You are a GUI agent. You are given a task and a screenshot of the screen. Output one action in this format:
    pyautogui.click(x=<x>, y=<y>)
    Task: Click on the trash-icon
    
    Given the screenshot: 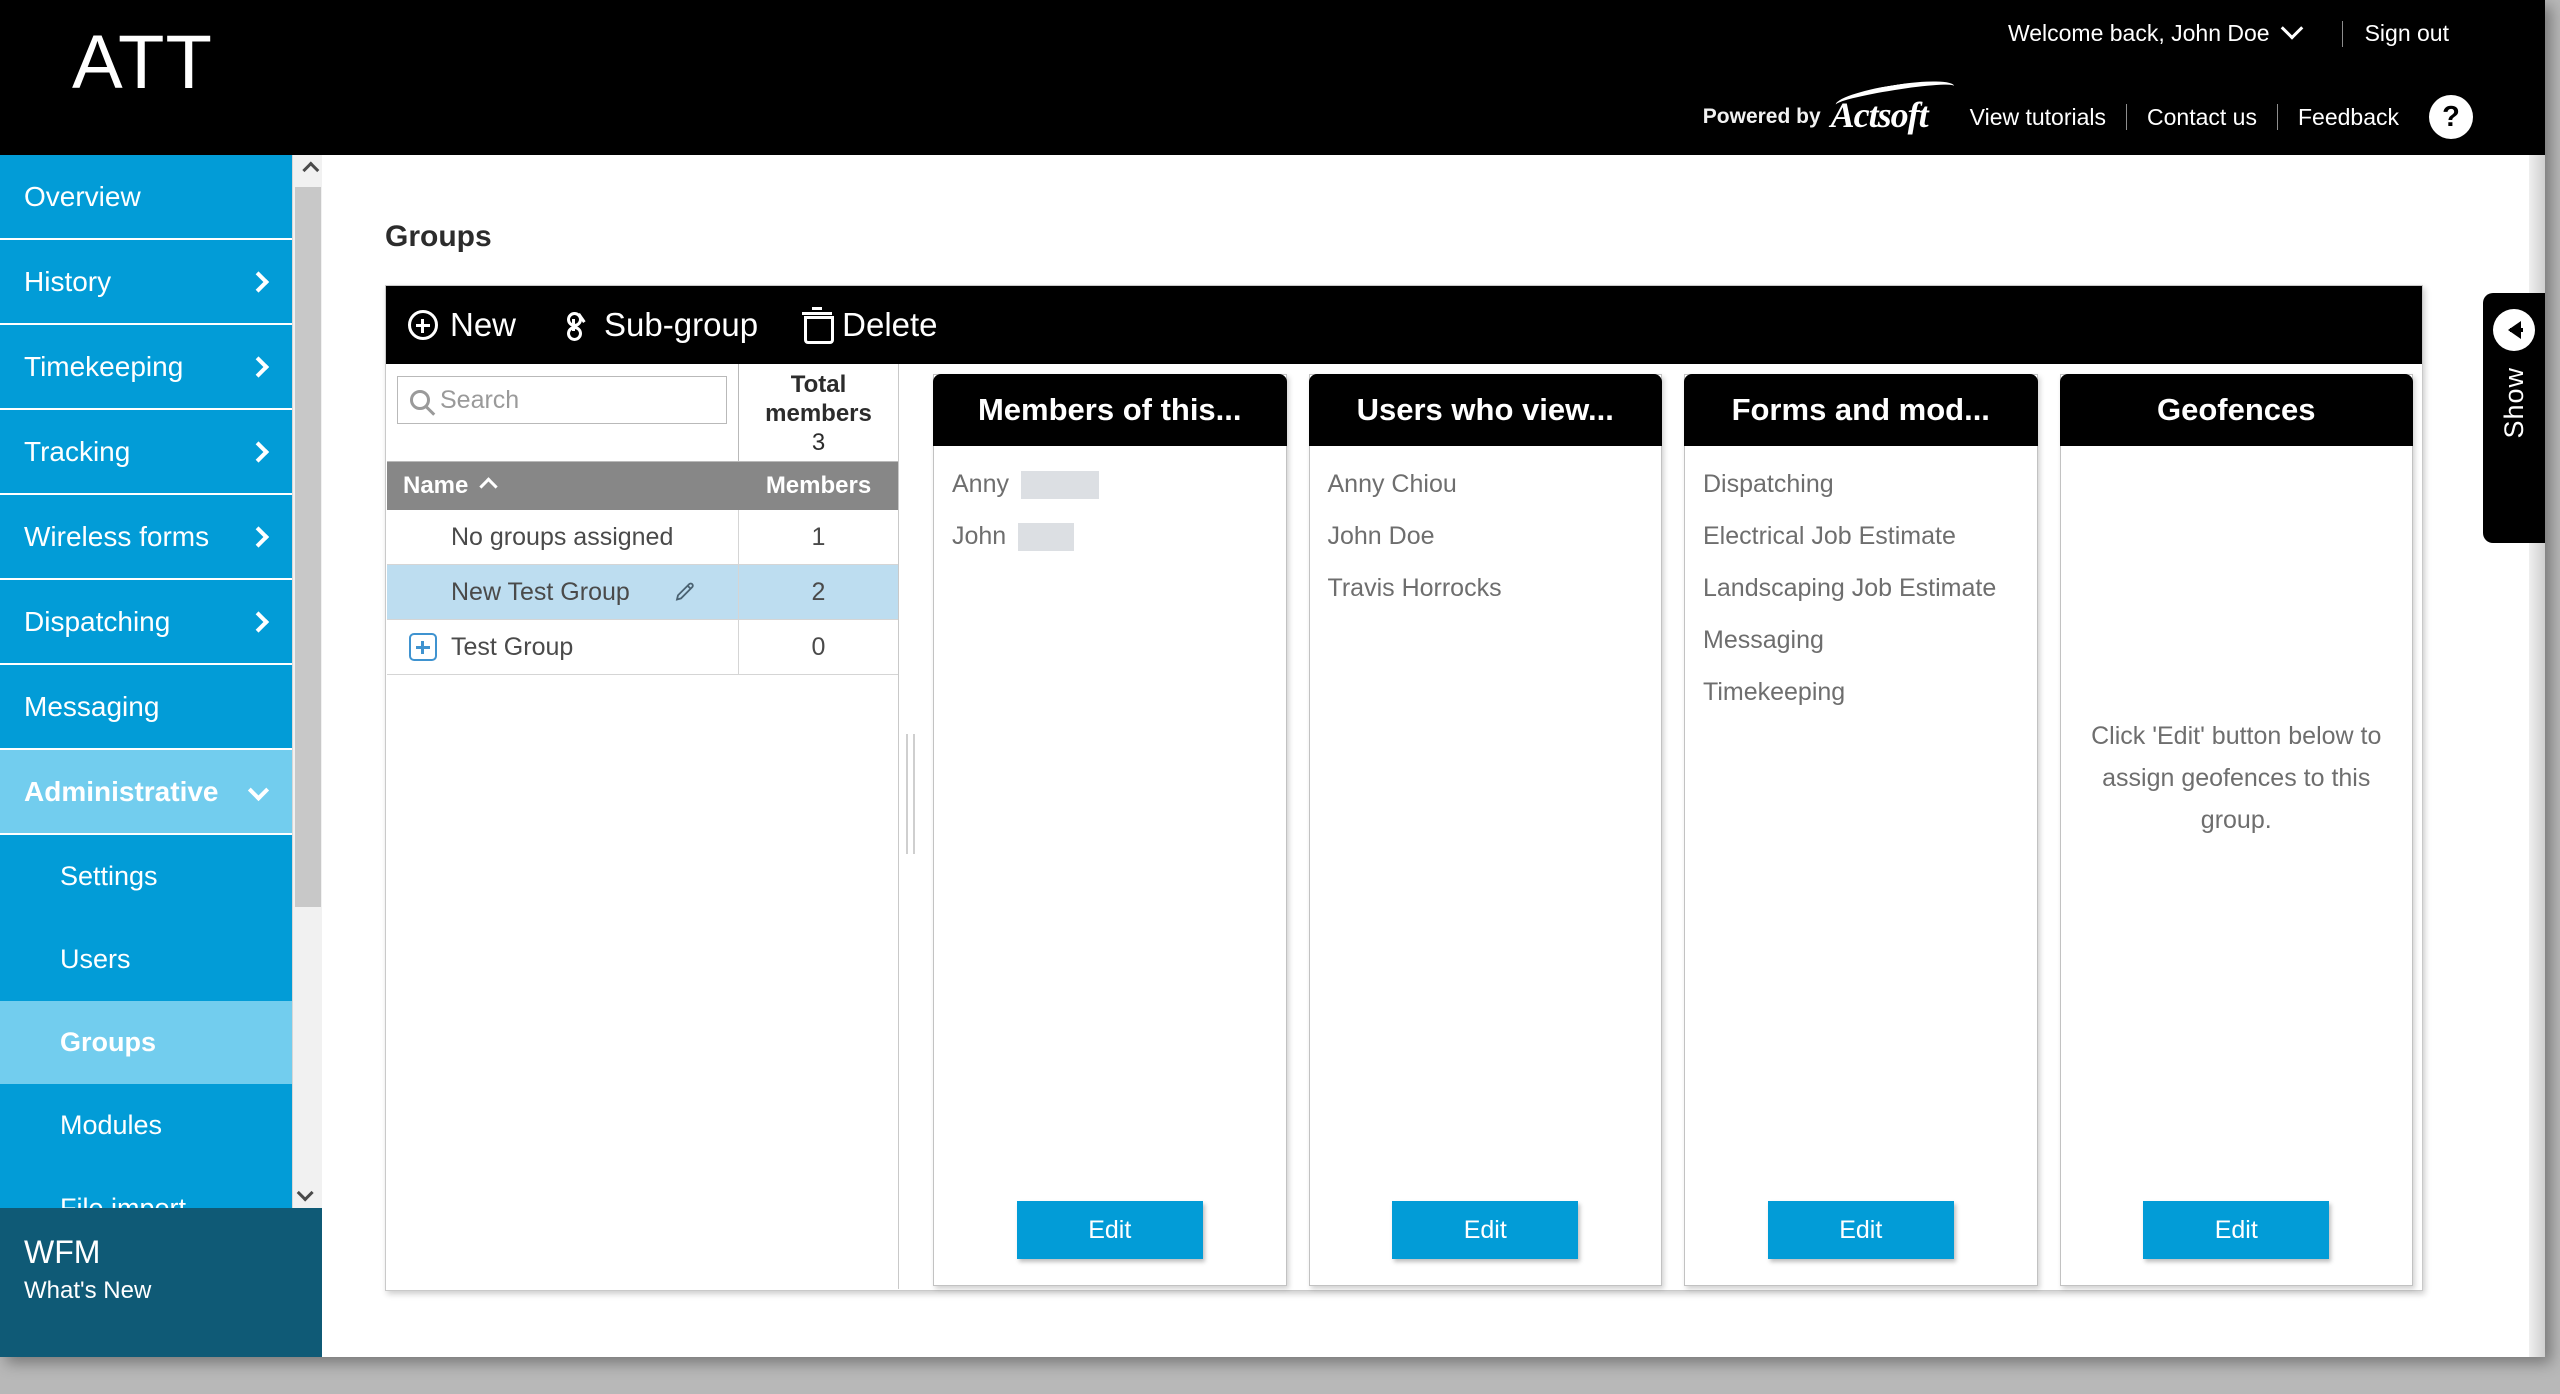 What is the action you would take?
    pyautogui.click(x=818, y=325)
    